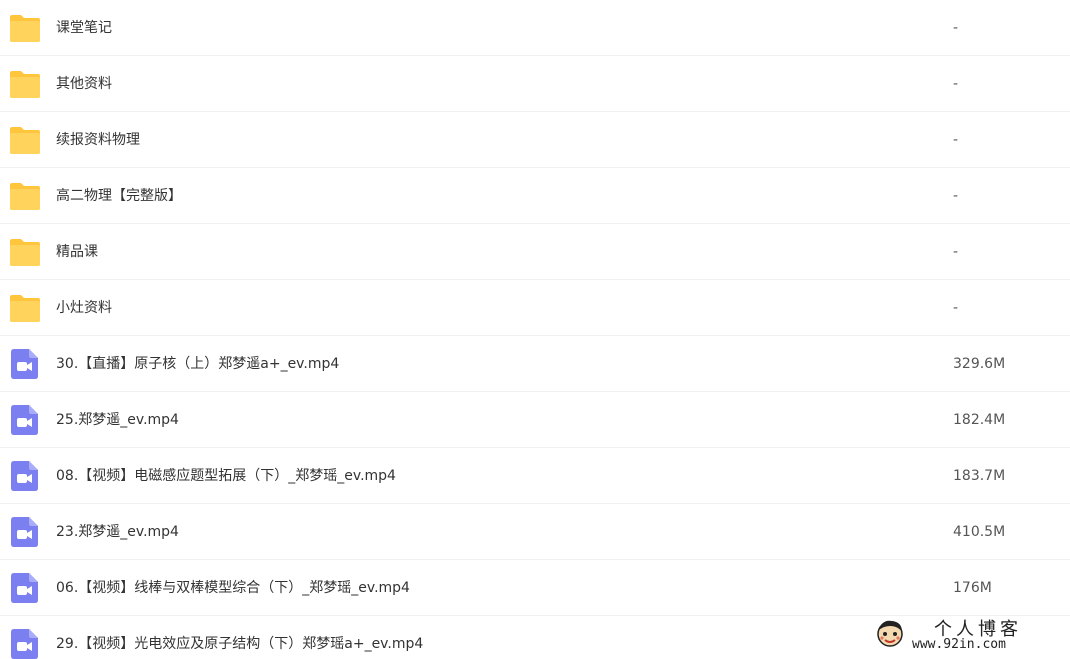  What do you see at coordinates (979, 532) in the screenshot?
I see `file-size: 410.5M` at bounding box center [979, 532].